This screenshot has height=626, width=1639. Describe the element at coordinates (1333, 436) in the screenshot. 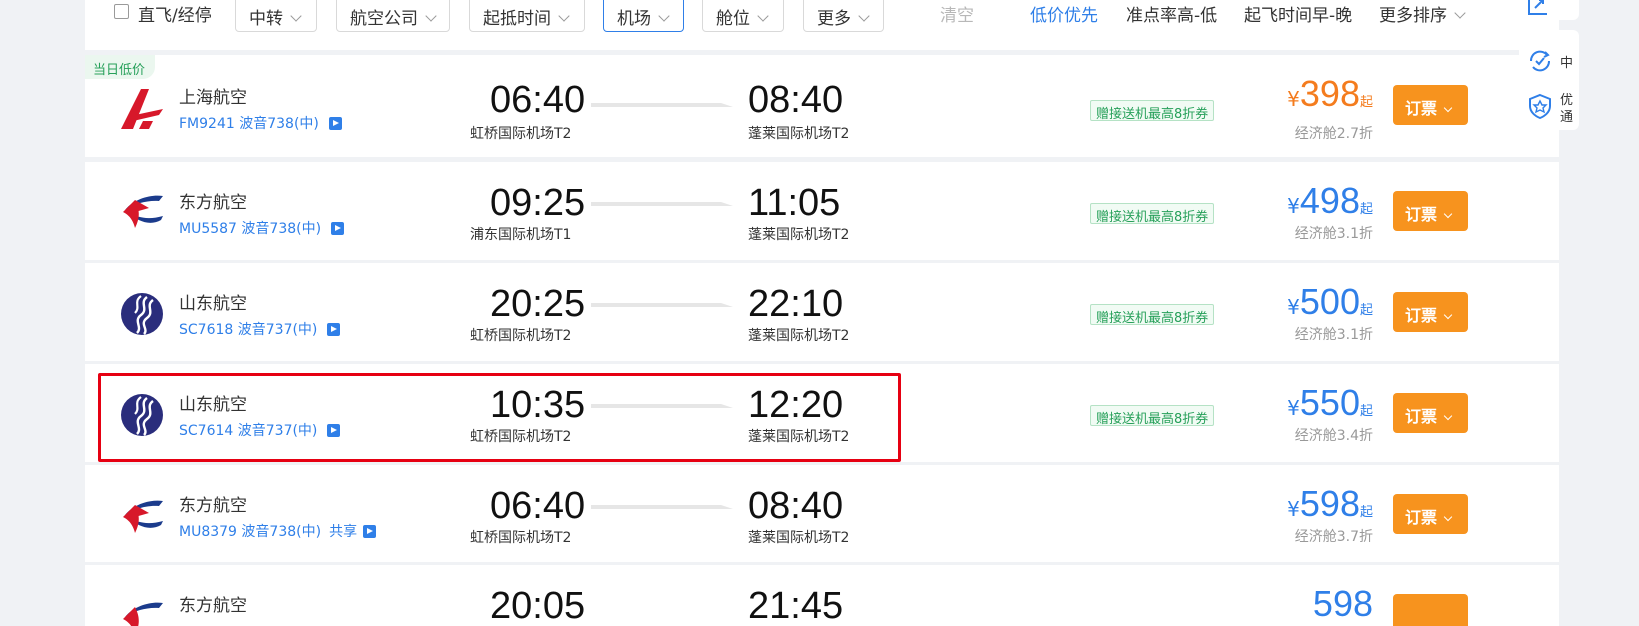

I see `cabin-discount: 经济舱3.4折` at that location.